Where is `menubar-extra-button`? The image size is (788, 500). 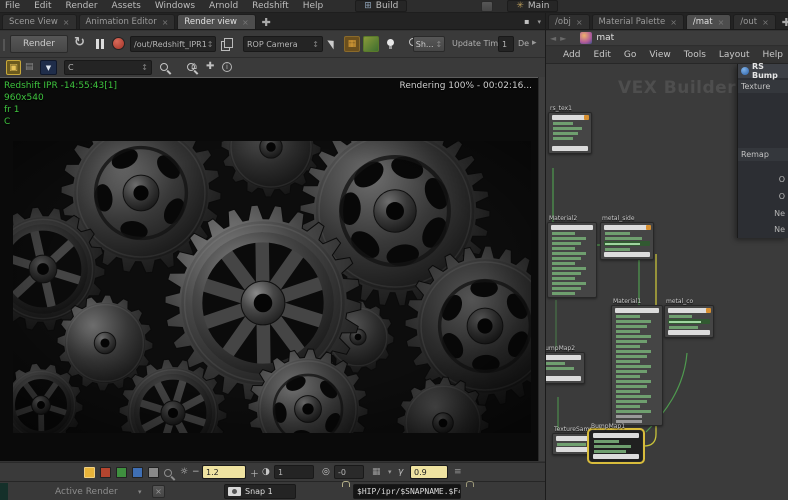
menubar-extra-button is located at coordinates (487, 6).